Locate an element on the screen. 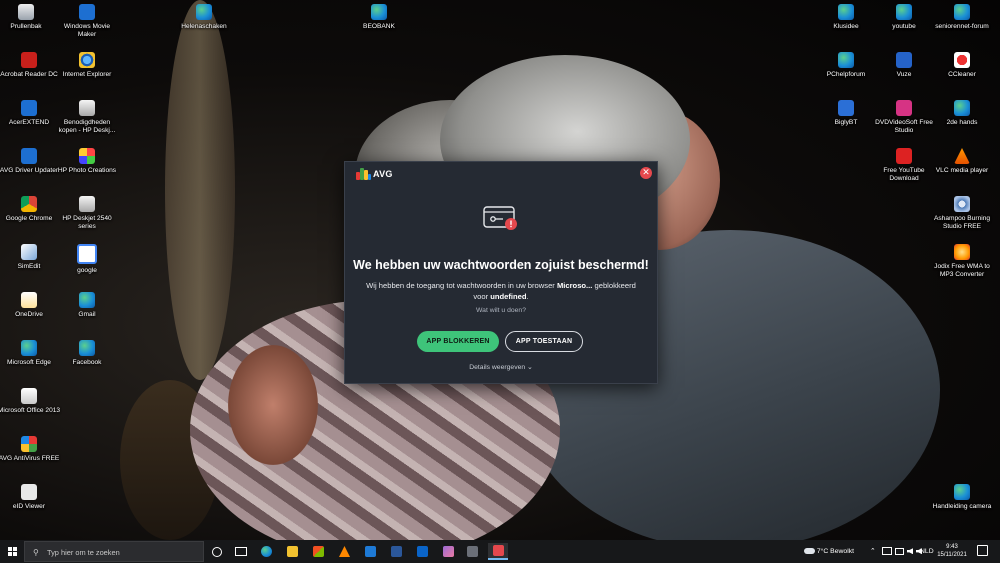 This screenshot has height=563, width=1000. close-button: ✕ is located at coordinates (646, 173).